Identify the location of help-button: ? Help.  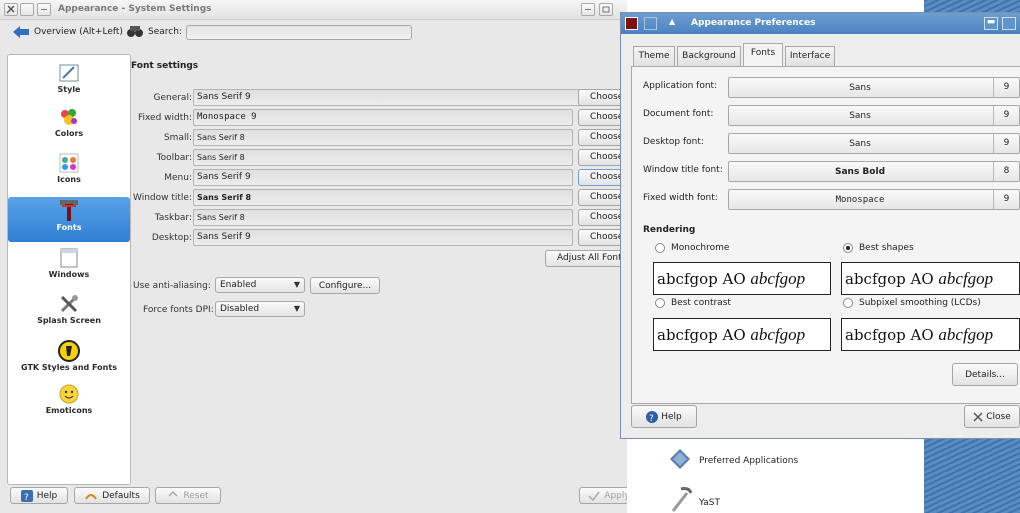
(39, 495).